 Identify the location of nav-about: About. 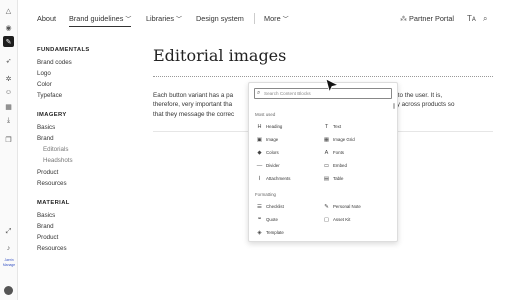
(46, 18).